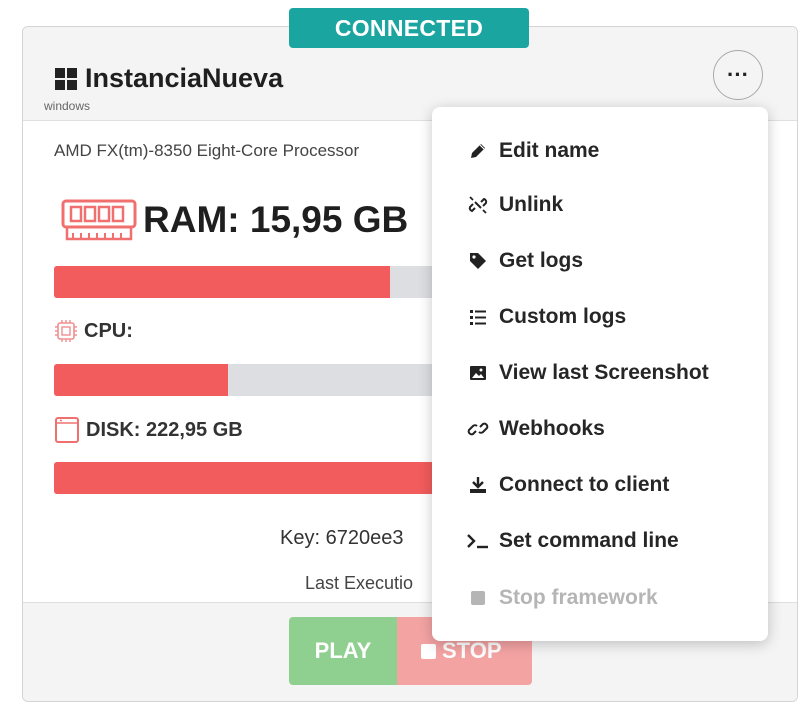  I want to click on menu-label: Set command line, so click(589, 540).